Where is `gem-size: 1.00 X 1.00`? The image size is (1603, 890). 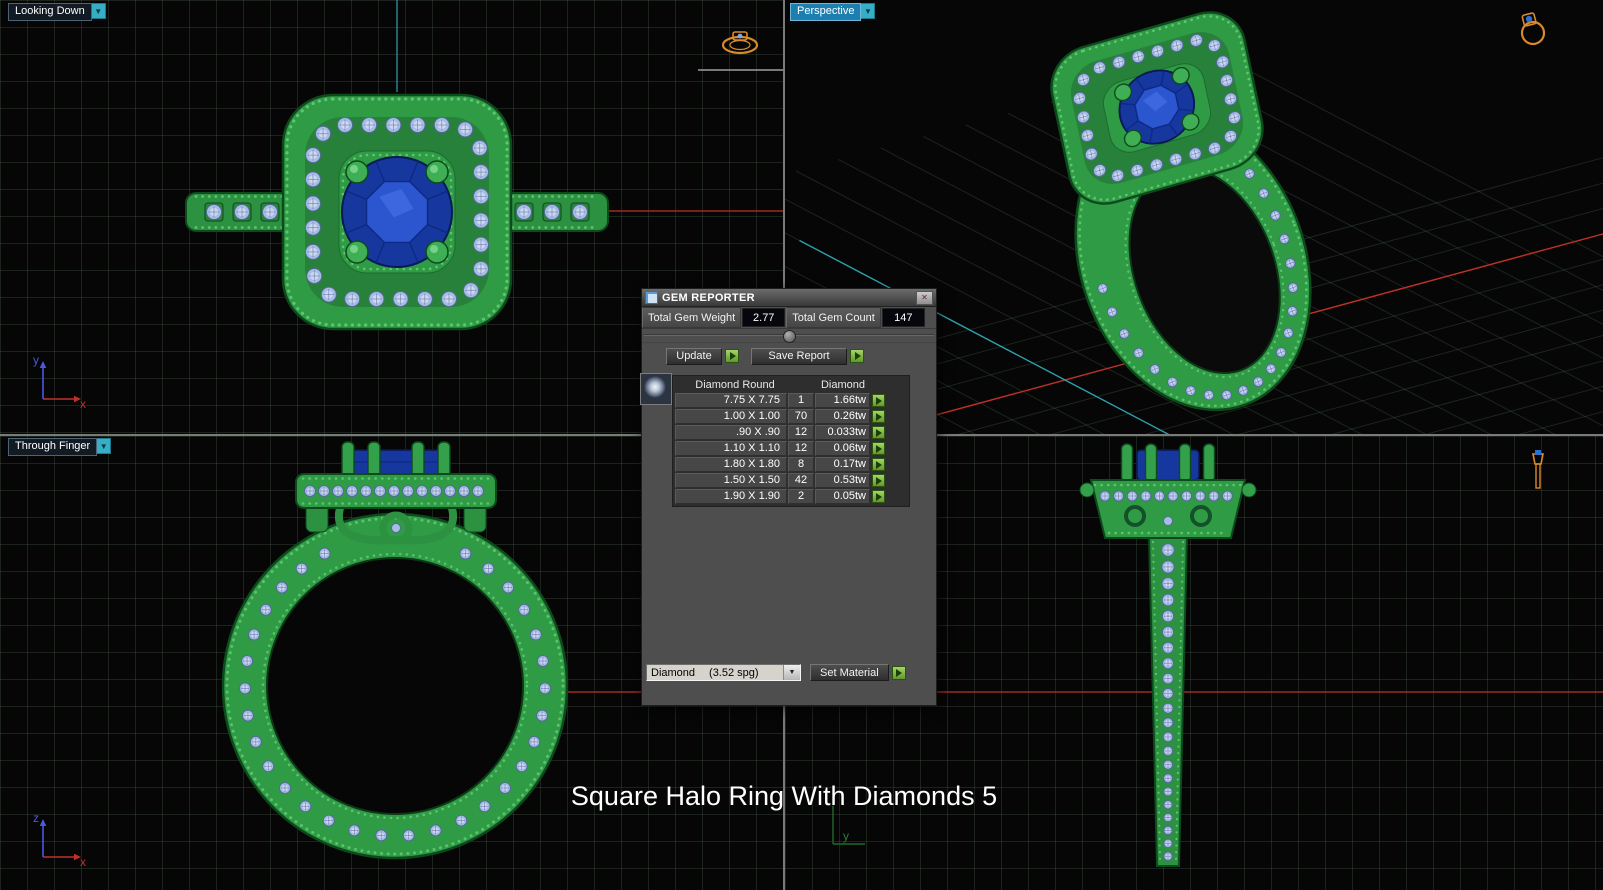 gem-size: 1.00 X 1.00 is located at coordinates (731, 416).